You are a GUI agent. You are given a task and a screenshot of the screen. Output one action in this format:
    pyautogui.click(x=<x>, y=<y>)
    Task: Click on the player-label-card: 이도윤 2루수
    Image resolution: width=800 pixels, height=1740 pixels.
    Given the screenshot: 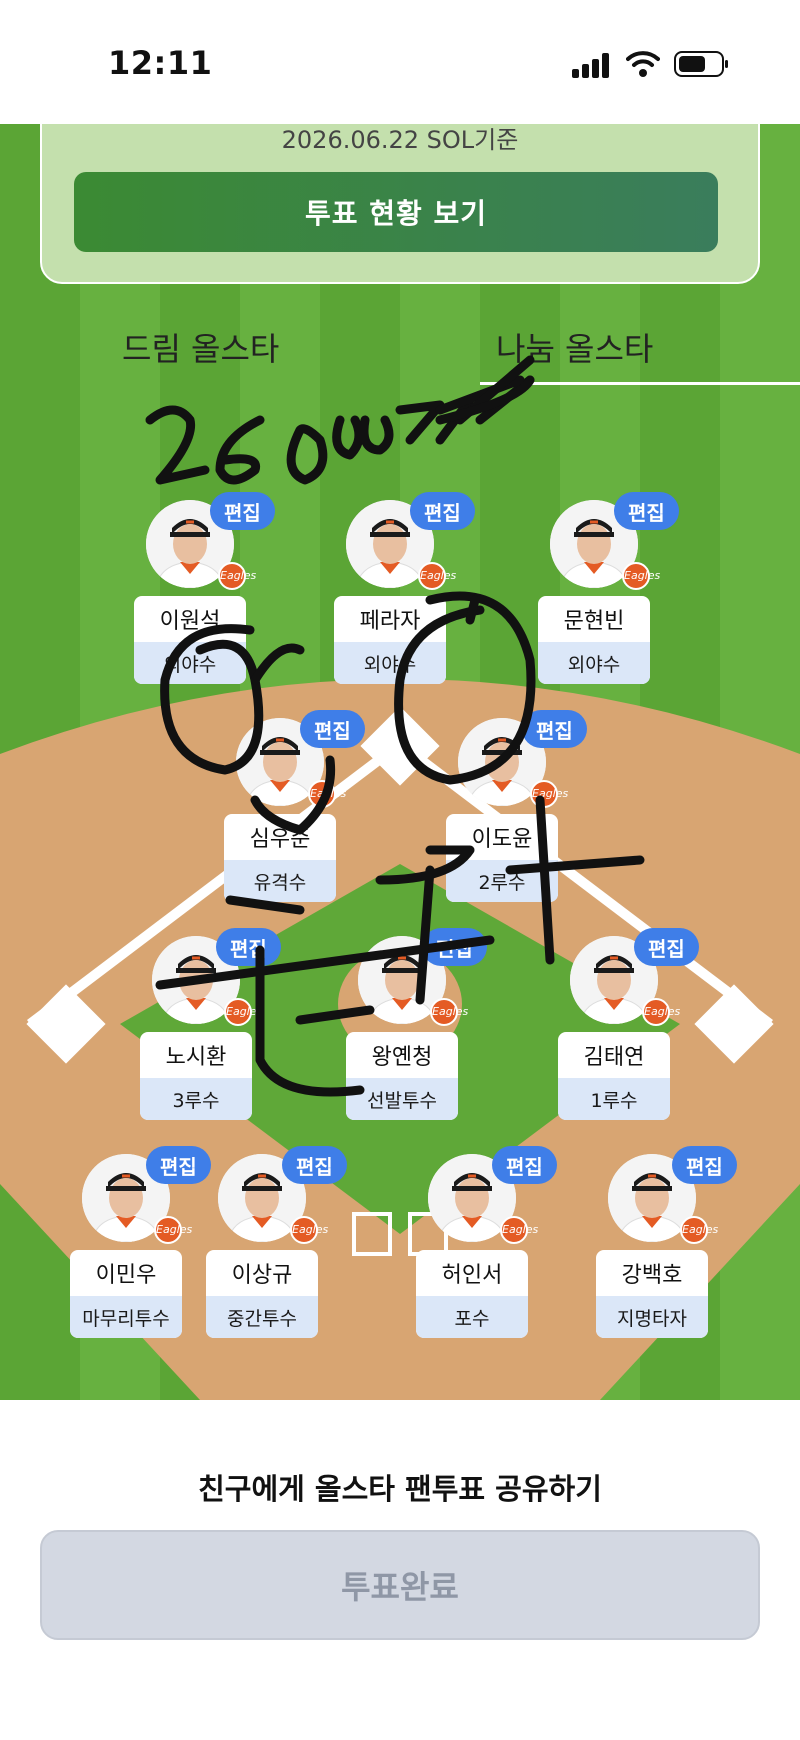 What is the action you would take?
    pyautogui.click(x=502, y=858)
    